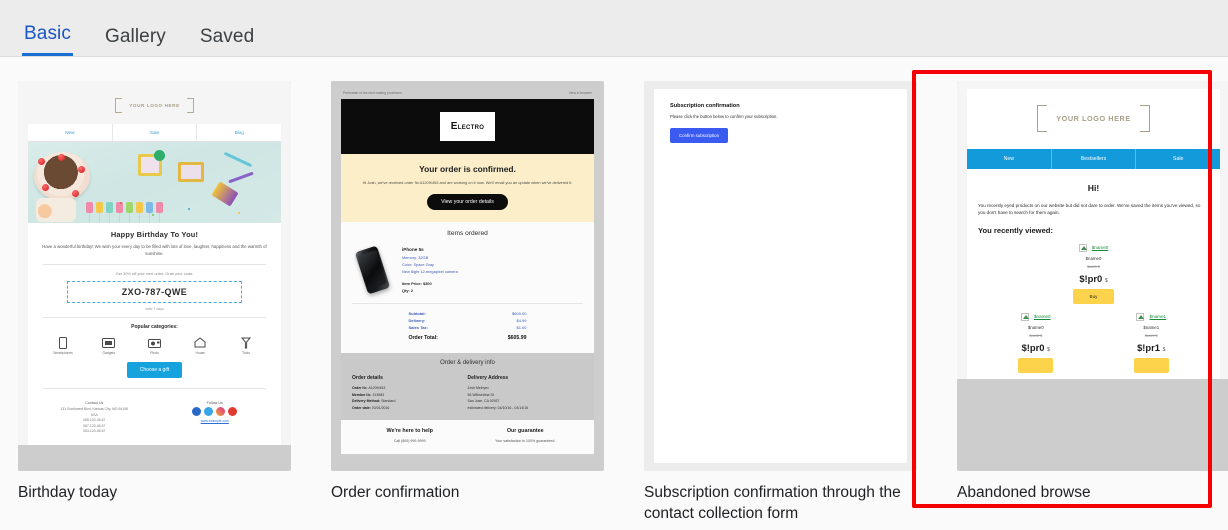 The height and width of the screenshot is (530, 1228). Describe the element at coordinates (1149, 347) in the screenshot. I see `price-value: $!pr1` at that location.